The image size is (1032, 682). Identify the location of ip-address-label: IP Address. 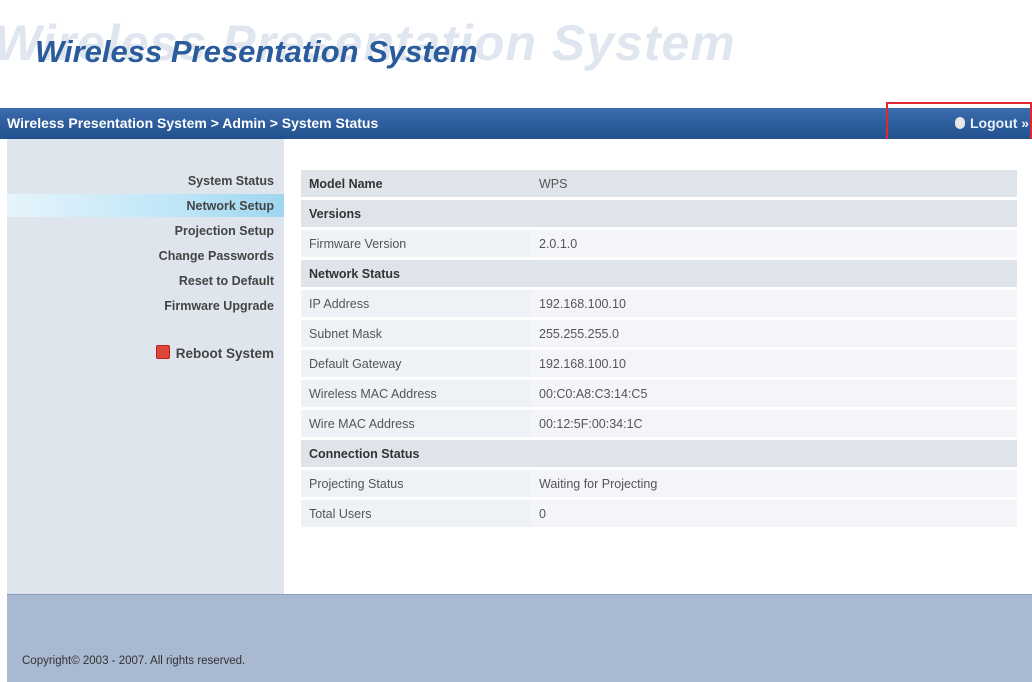
(416, 303).